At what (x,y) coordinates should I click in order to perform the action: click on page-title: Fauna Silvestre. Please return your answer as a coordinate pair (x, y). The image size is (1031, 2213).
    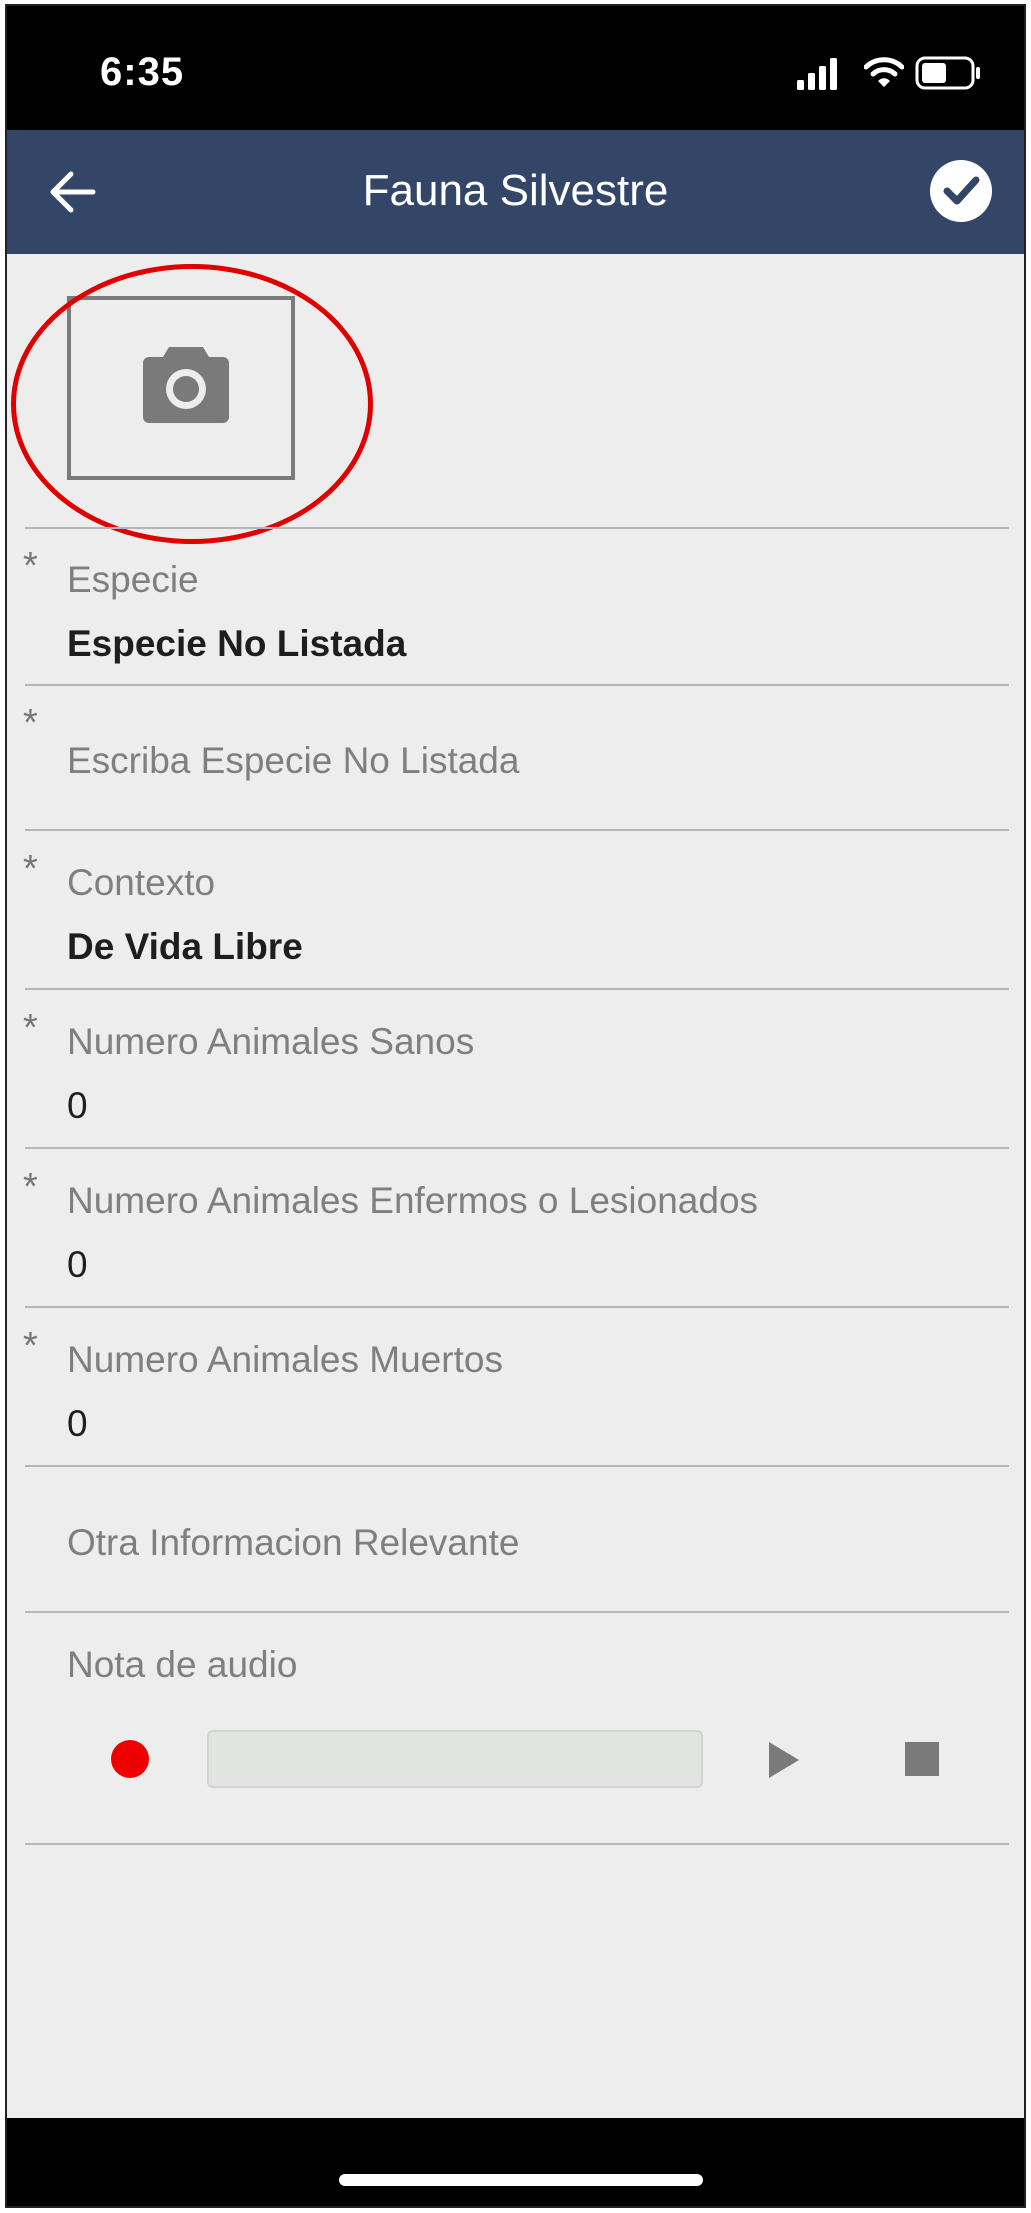
    Looking at the image, I should click on (515, 190).